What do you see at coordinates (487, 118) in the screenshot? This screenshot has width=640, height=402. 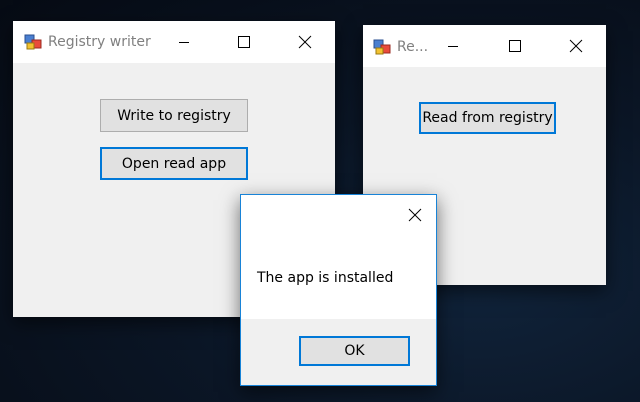 I see `read-from-registry-button: Read from registry` at bounding box center [487, 118].